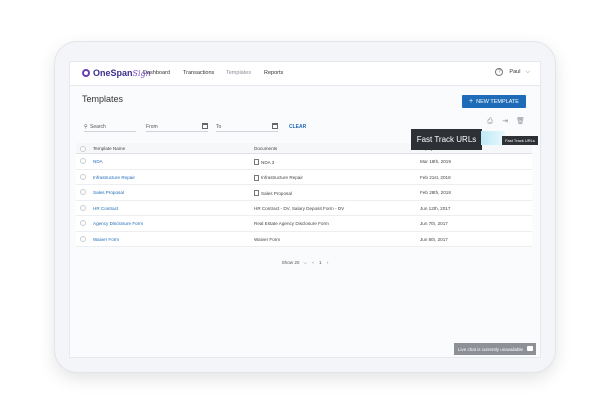 The width and height of the screenshot is (606, 413). I want to click on template-name: Sales Proposal, so click(108, 192).